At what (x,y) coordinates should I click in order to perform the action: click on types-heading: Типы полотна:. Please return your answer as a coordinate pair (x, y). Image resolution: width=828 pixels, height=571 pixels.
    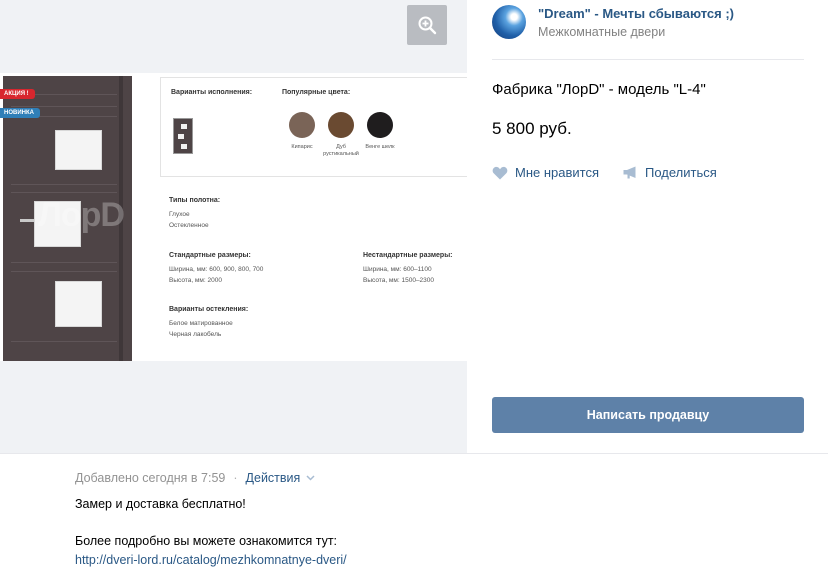
    Looking at the image, I should click on (195, 200).